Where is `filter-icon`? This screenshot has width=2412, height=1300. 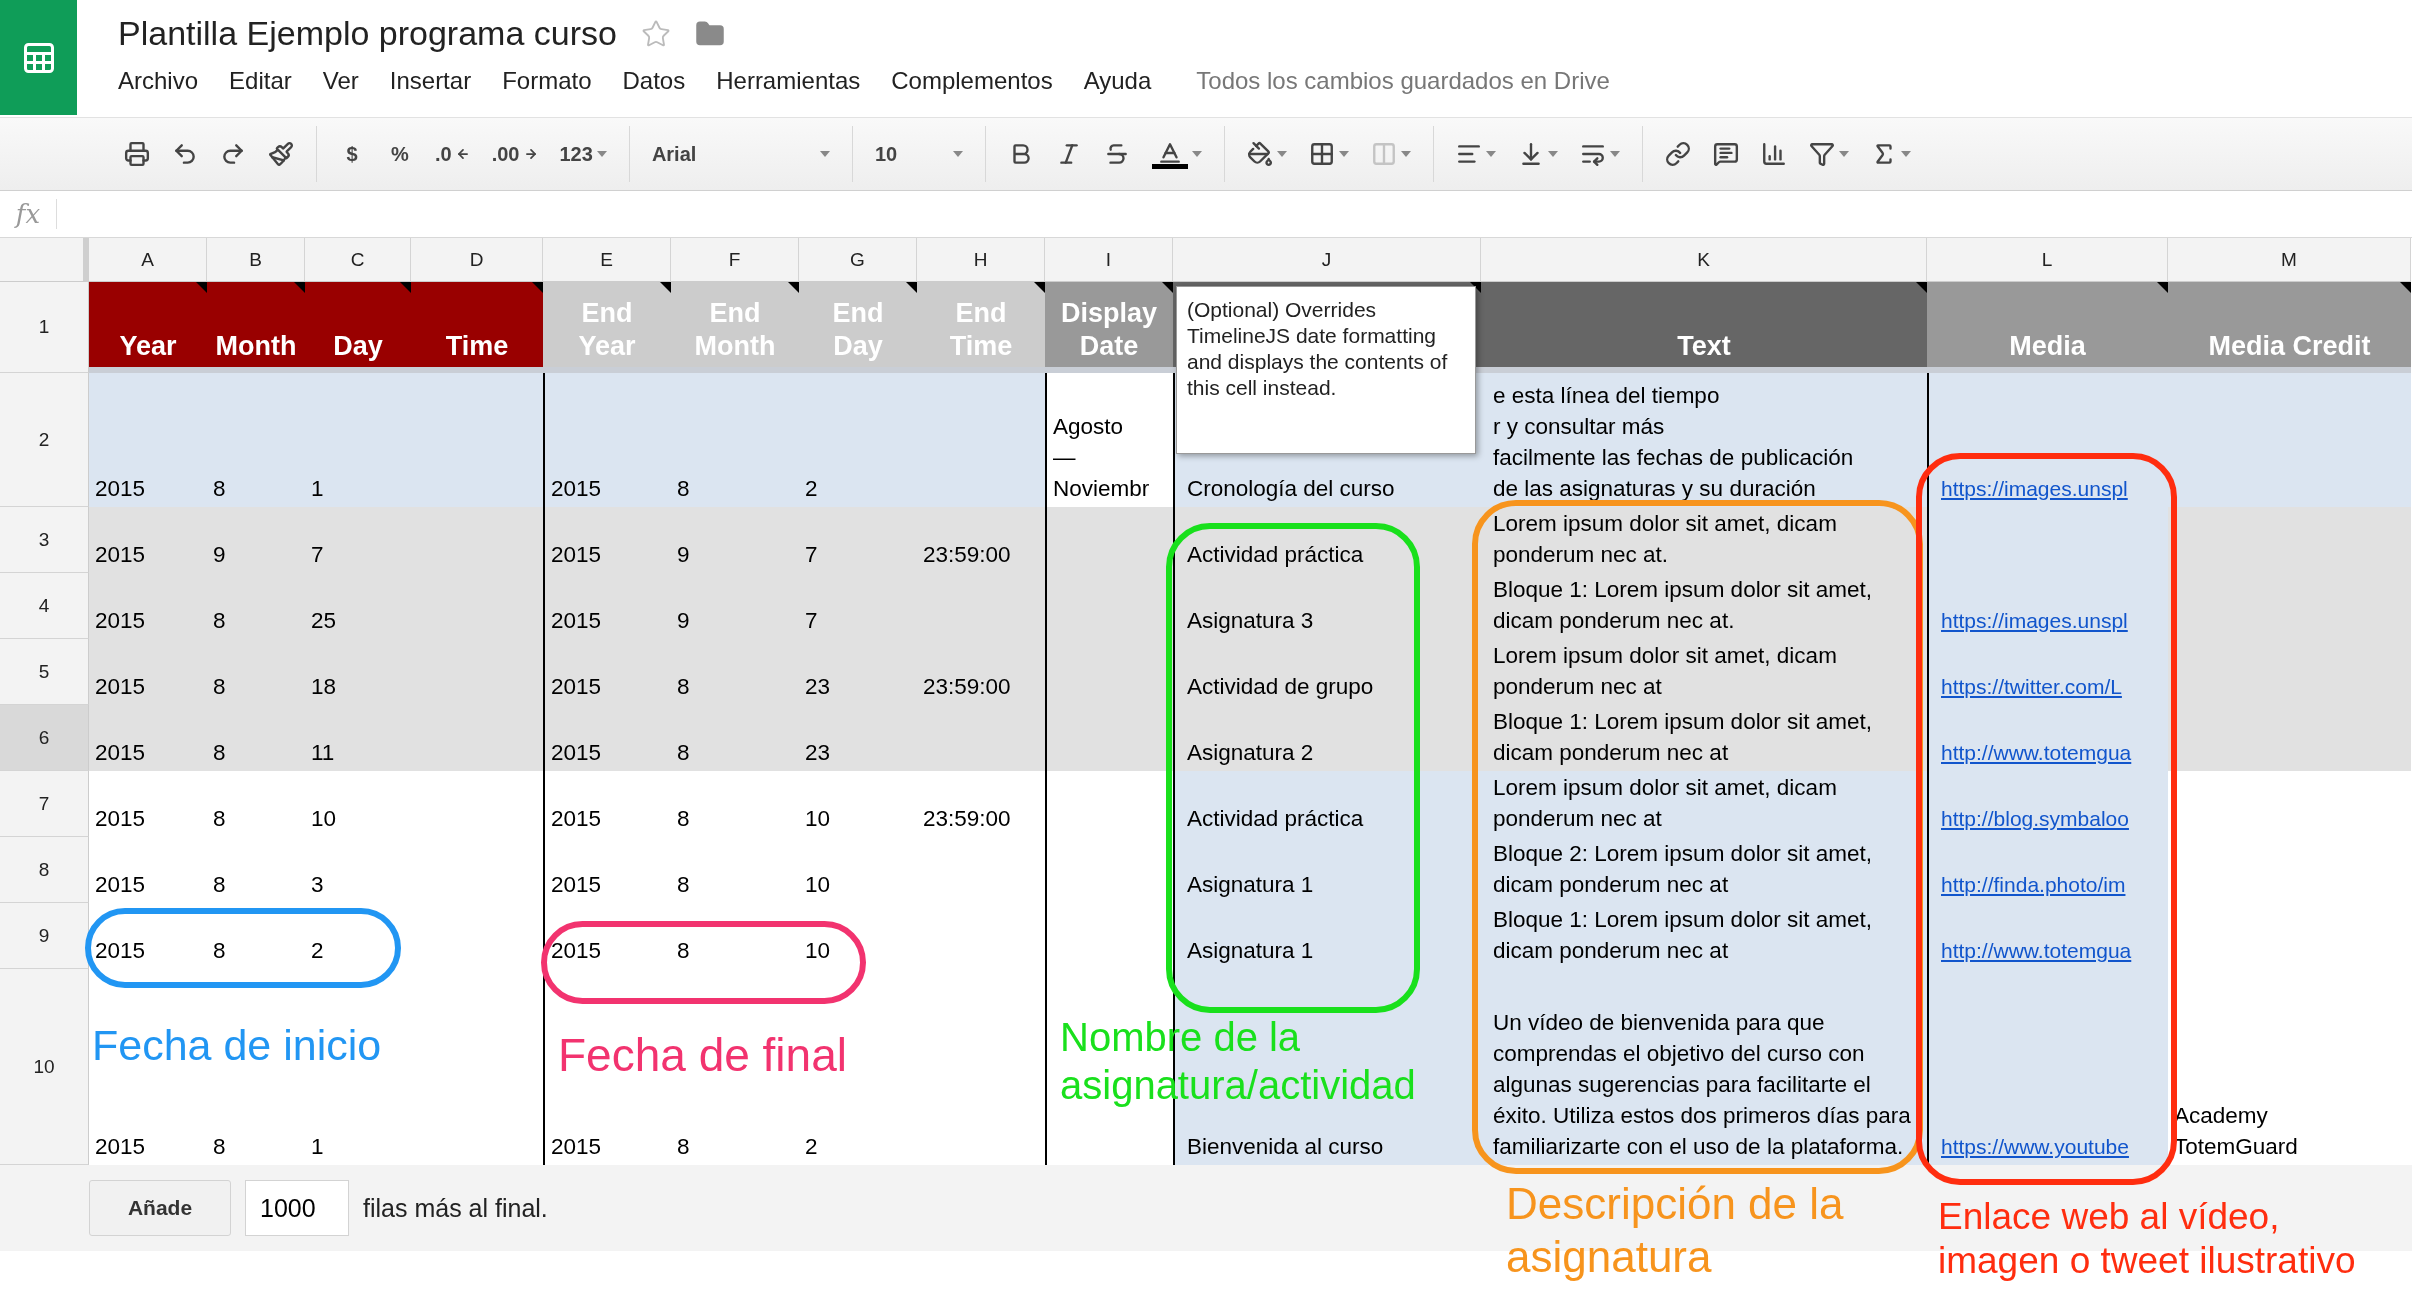 filter-icon is located at coordinates (1821, 154).